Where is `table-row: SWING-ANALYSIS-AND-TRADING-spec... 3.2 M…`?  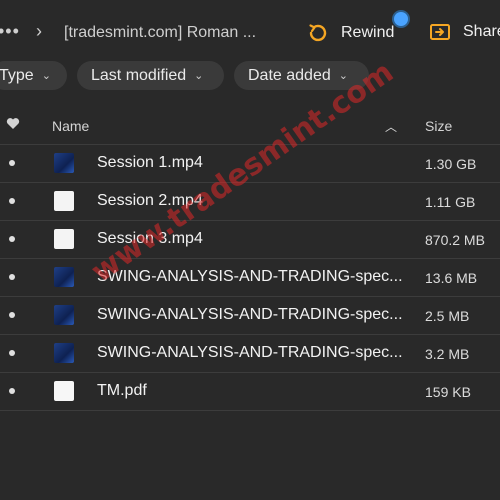 table-row: SWING-ANALYSIS-AND-TRADING-spec... 3.2 M… is located at coordinates (250, 354).